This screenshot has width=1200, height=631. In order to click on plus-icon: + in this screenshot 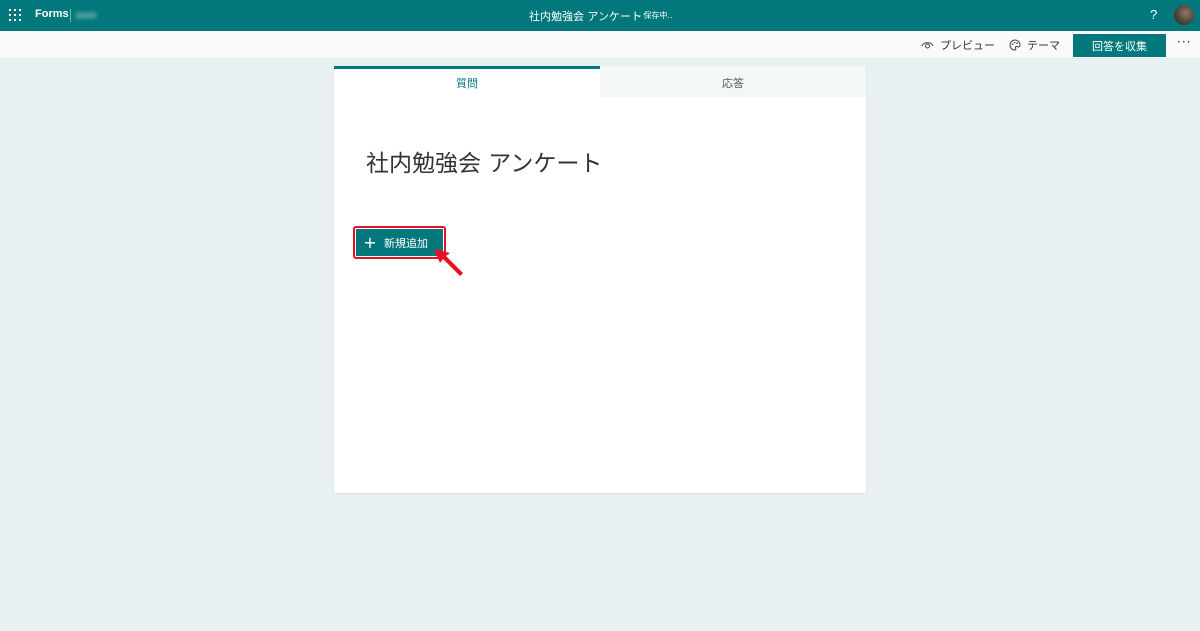, I will do `click(370, 242)`.